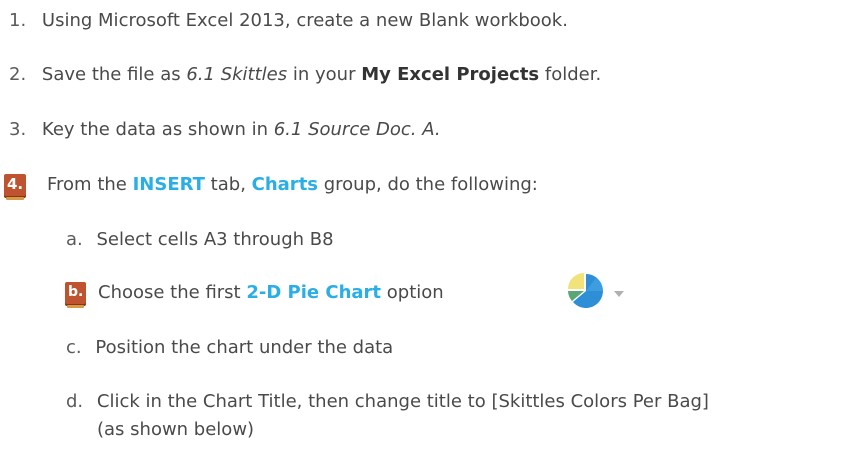 This screenshot has width=856, height=457. I want to click on step-text-prefix: From the, so click(90, 184).